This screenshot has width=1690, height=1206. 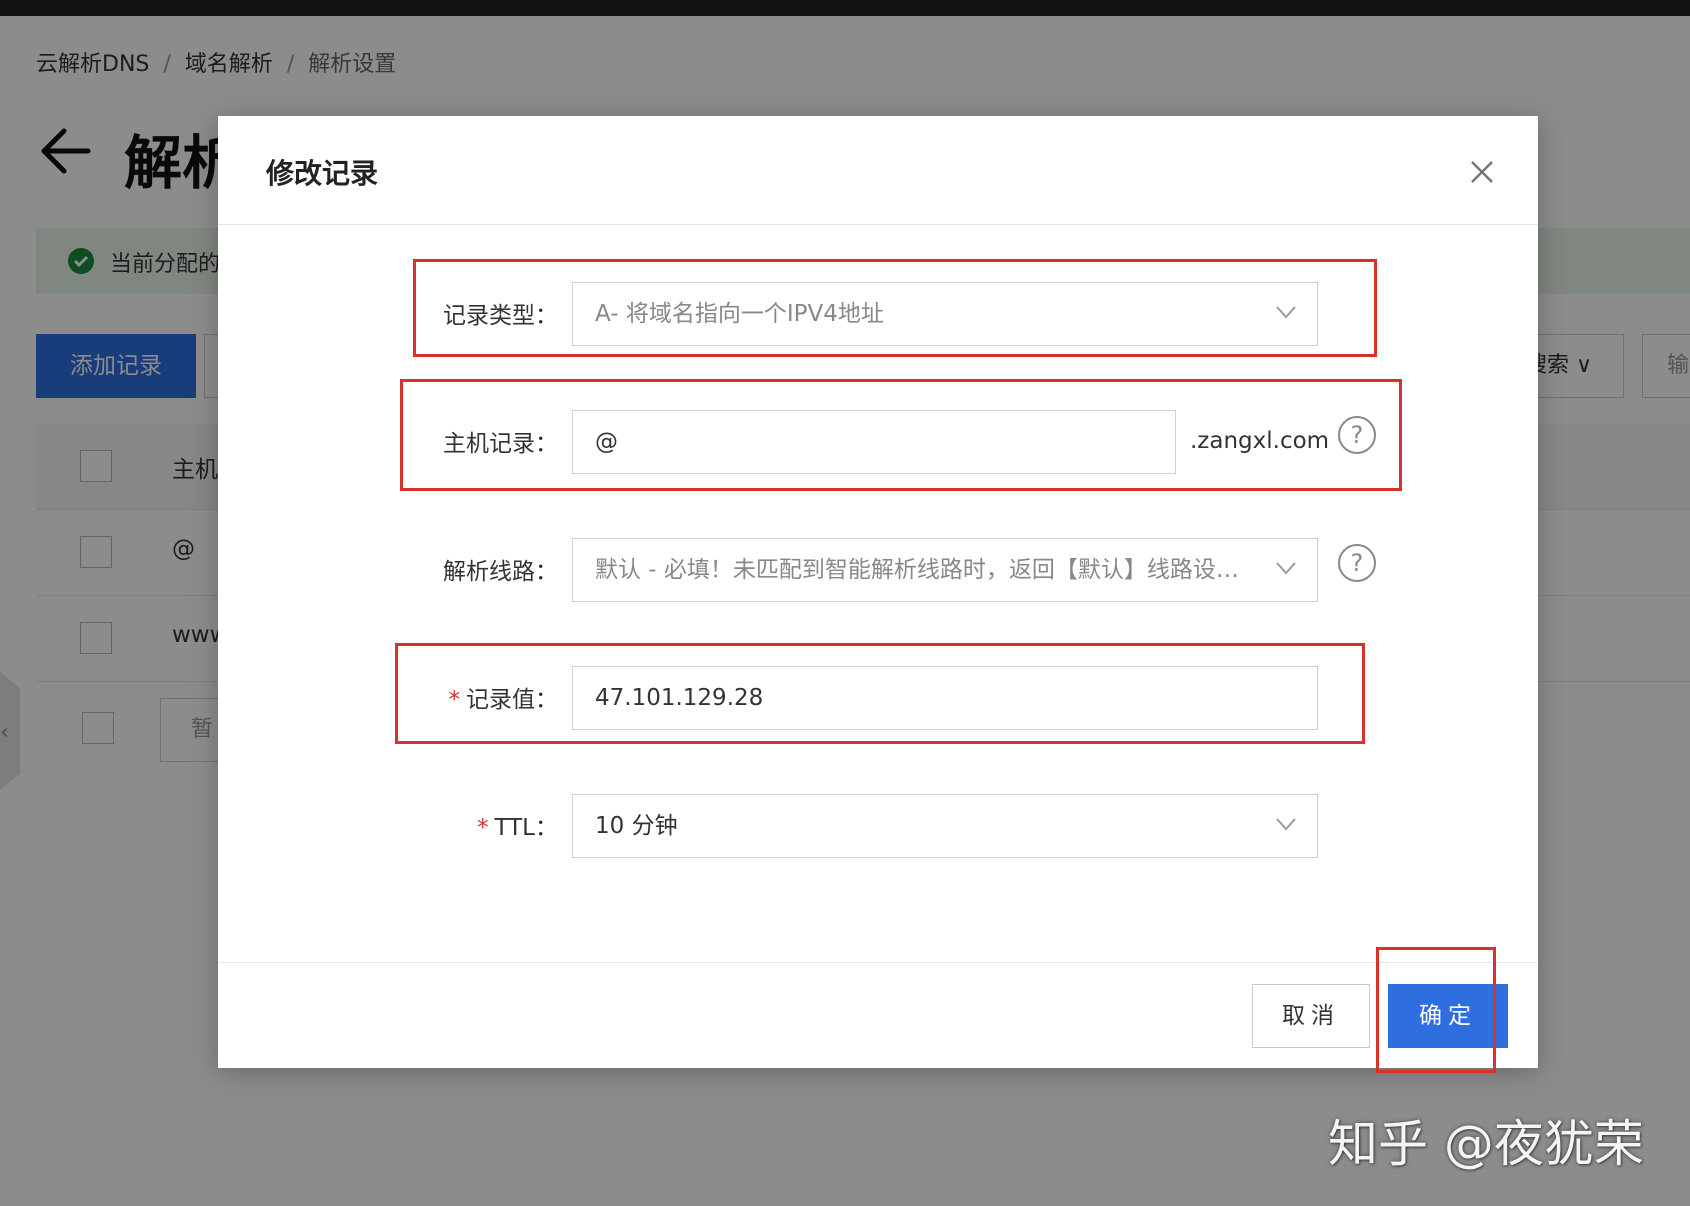 I want to click on cancel-button: 取消, so click(x=1311, y=1016).